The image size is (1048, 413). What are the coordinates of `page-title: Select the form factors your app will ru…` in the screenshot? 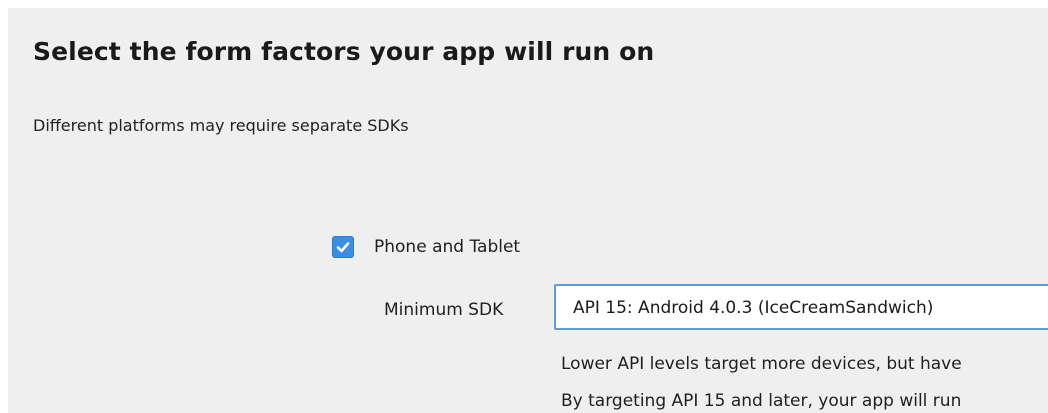 It's located at (344, 51).